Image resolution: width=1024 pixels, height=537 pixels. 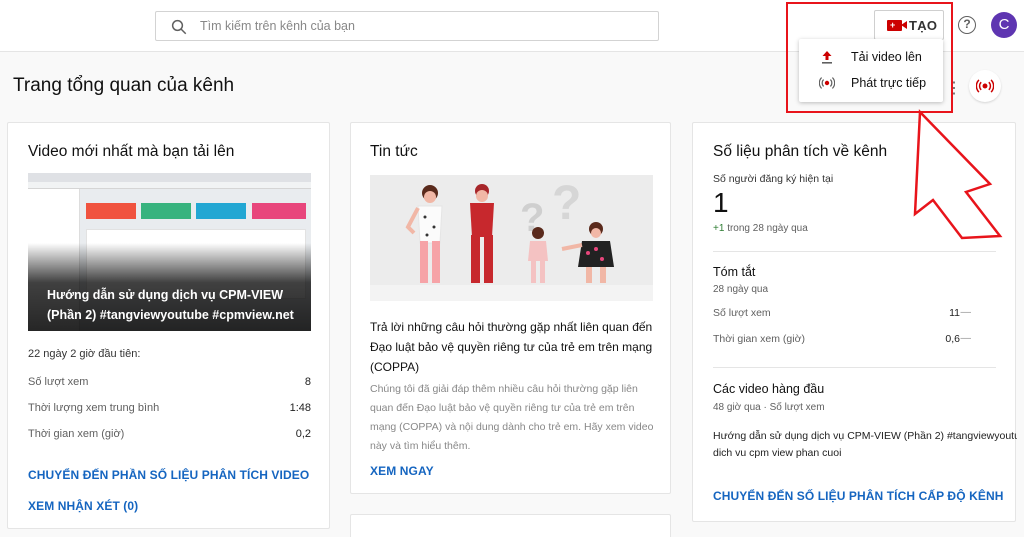 What do you see at coordinates (131, 151) in the screenshot?
I see `card-heading: Video mới nhất mà bạn tải lên` at bounding box center [131, 151].